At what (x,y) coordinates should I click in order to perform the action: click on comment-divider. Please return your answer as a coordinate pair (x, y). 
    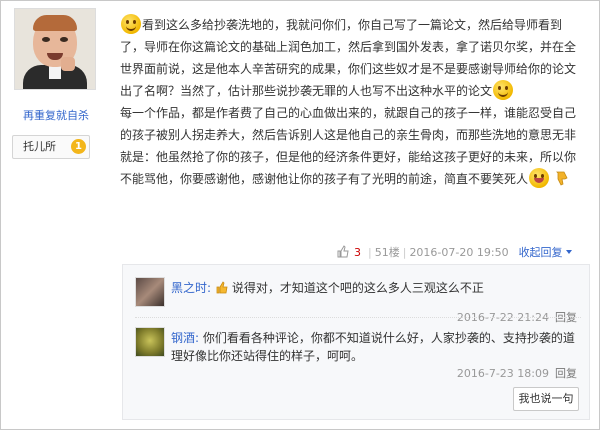
    Looking at the image, I should click on (358, 317).